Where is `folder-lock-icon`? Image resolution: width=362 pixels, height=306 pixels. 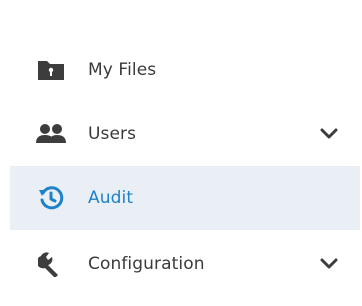
folder-lock-icon is located at coordinates (51, 70).